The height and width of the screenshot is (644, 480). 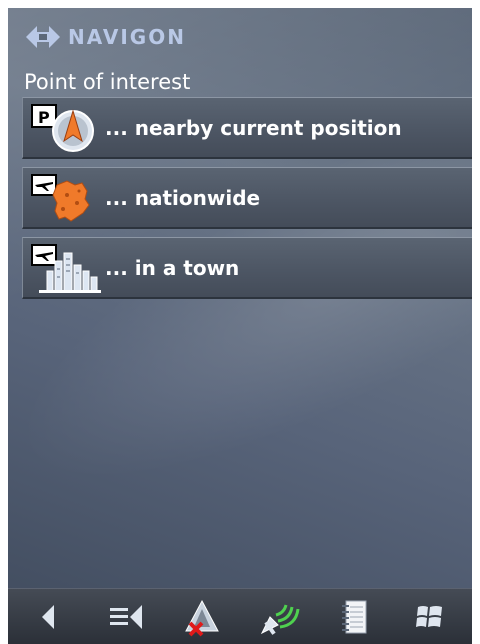 I want to click on back-button, so click(x=50, y=617).